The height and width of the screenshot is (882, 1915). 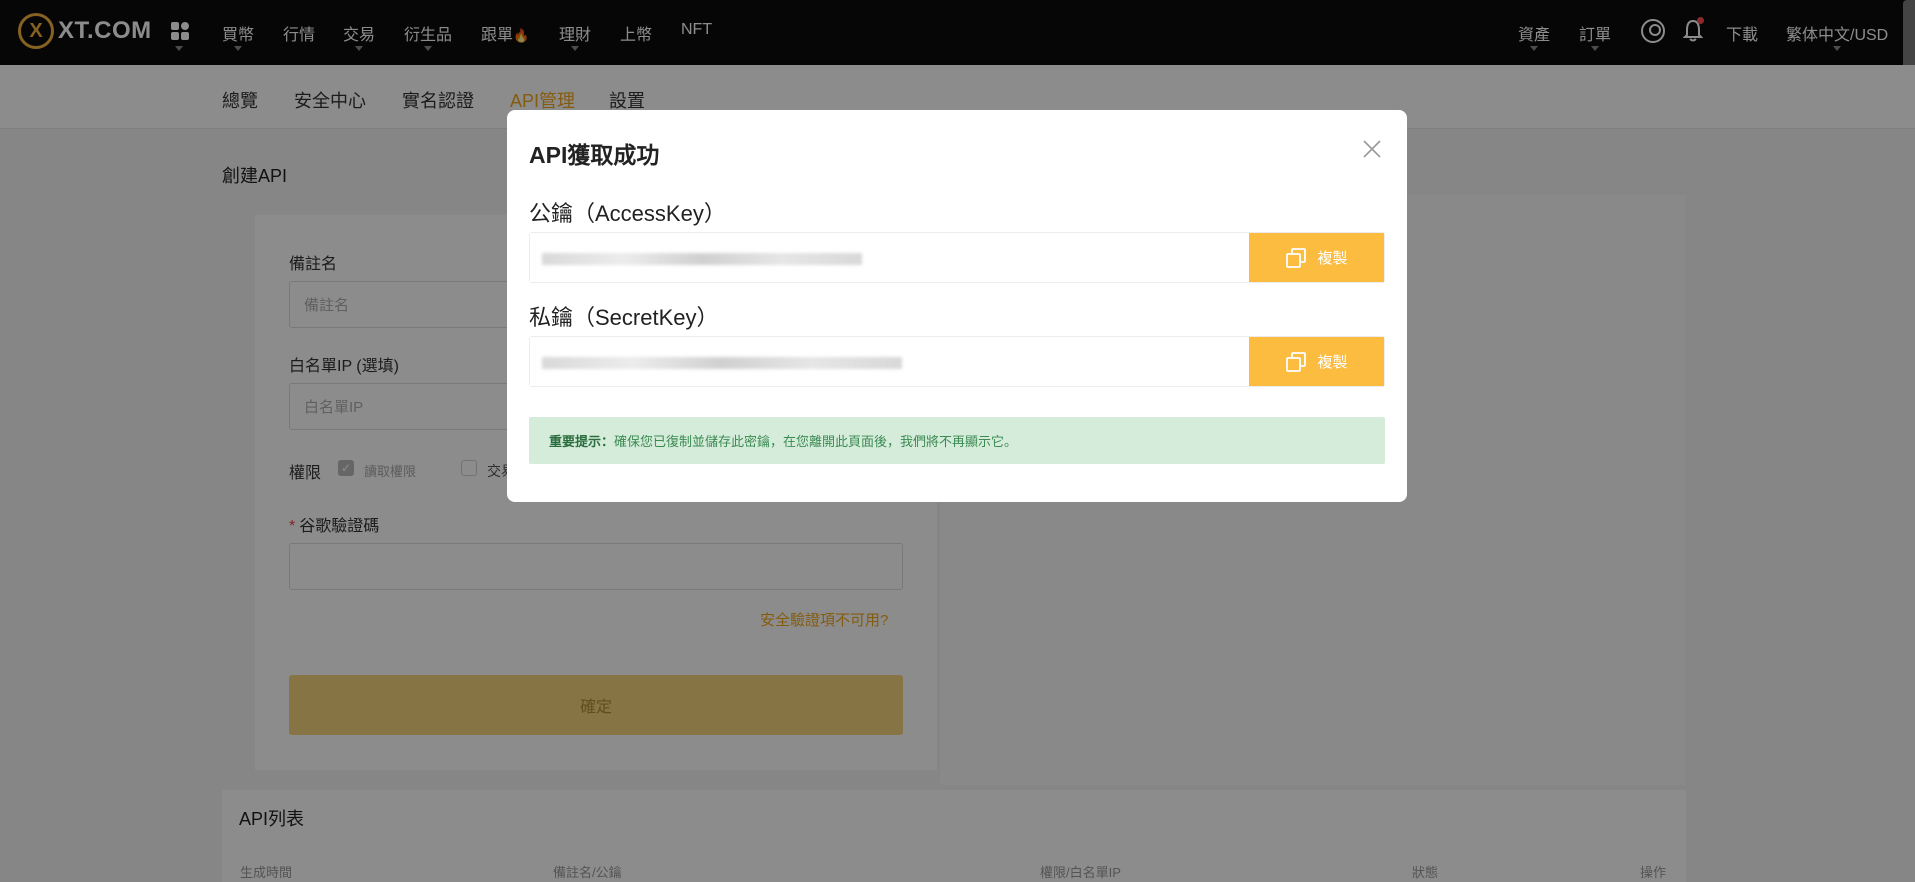 I want to click on secret-key-label: 私鑰（SecretKey）, so click(x=624, y=317).